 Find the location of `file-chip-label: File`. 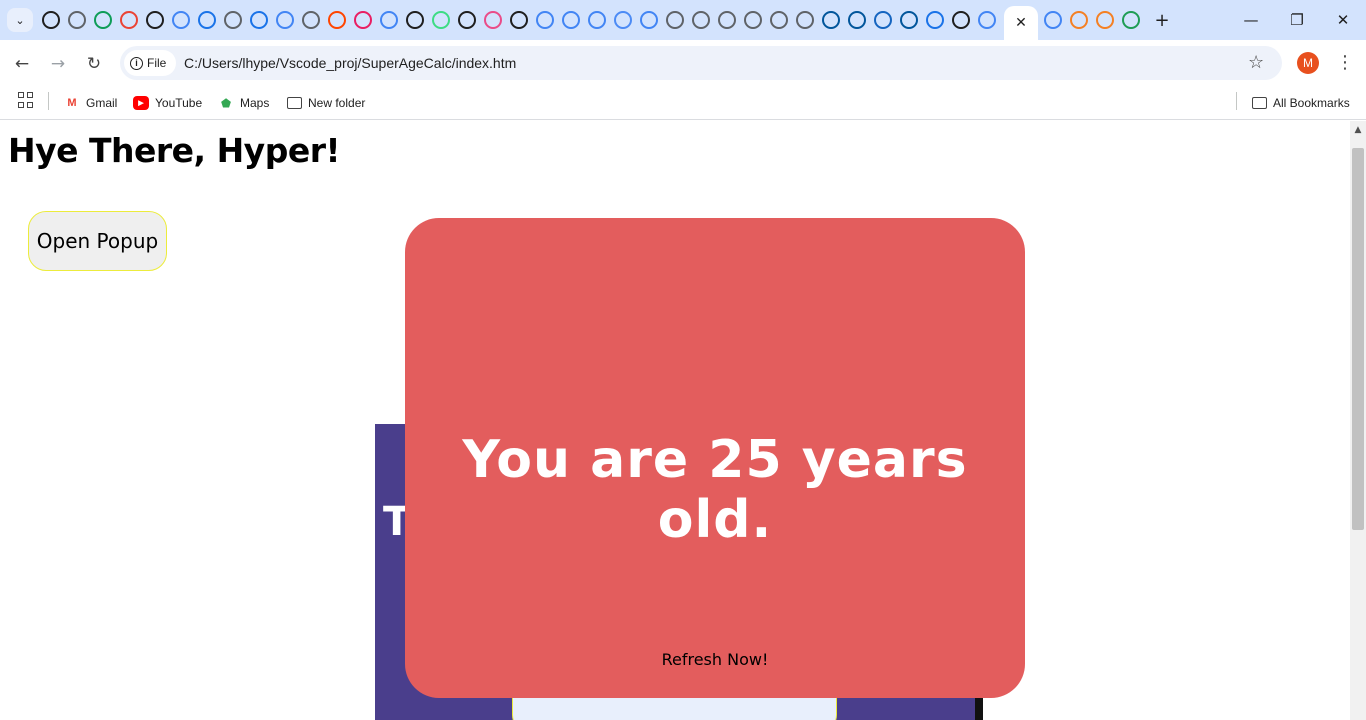

file-chip-label: File is located at coordinates (157, 63).